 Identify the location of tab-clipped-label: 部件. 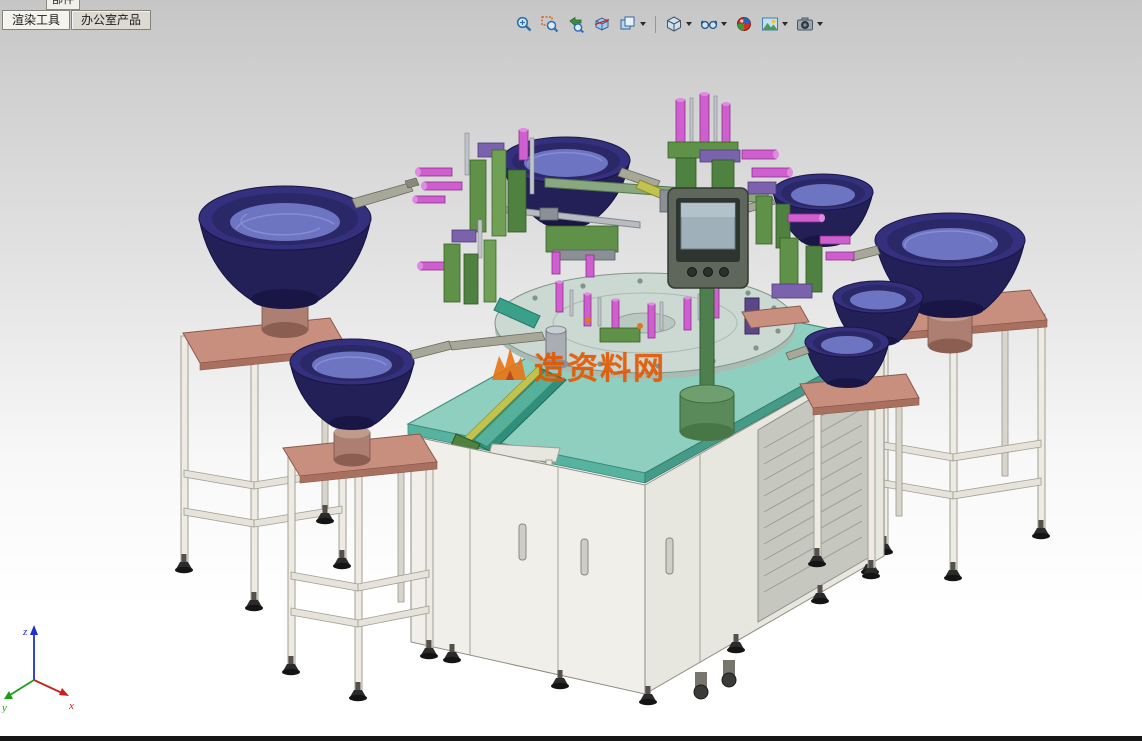
(63, 3).